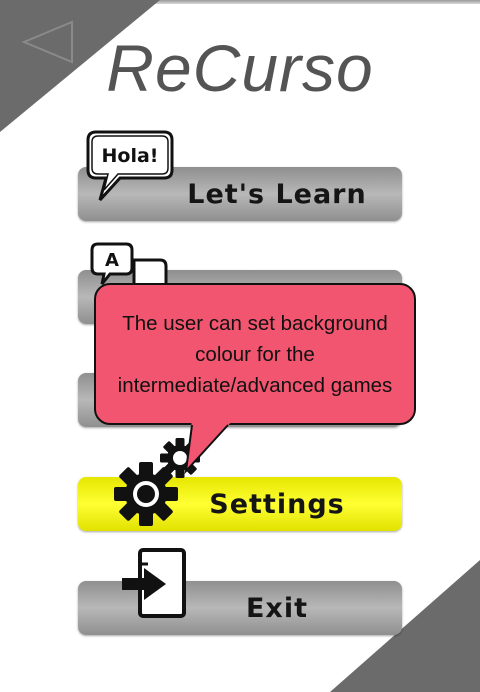 Image resolution: width=480 pixels, height=692 pixels. I want to click on translate-icon-text: A, so click(112, 260).